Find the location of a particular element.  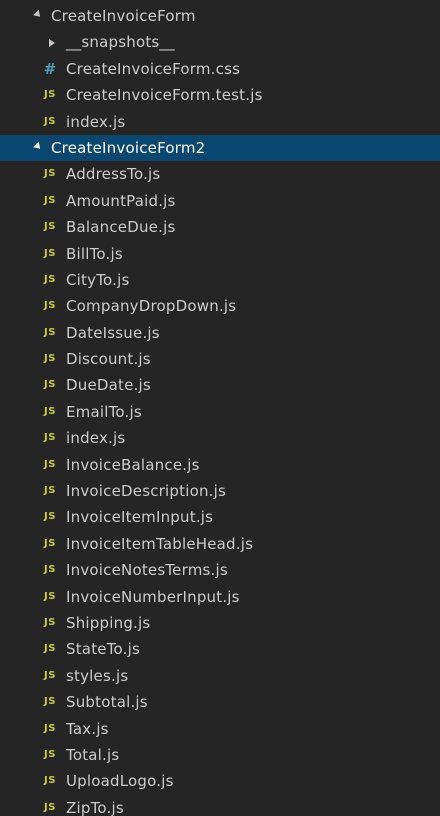

file-item: JS InvoiceNumberInput.js is located at coordinates (220, 597).